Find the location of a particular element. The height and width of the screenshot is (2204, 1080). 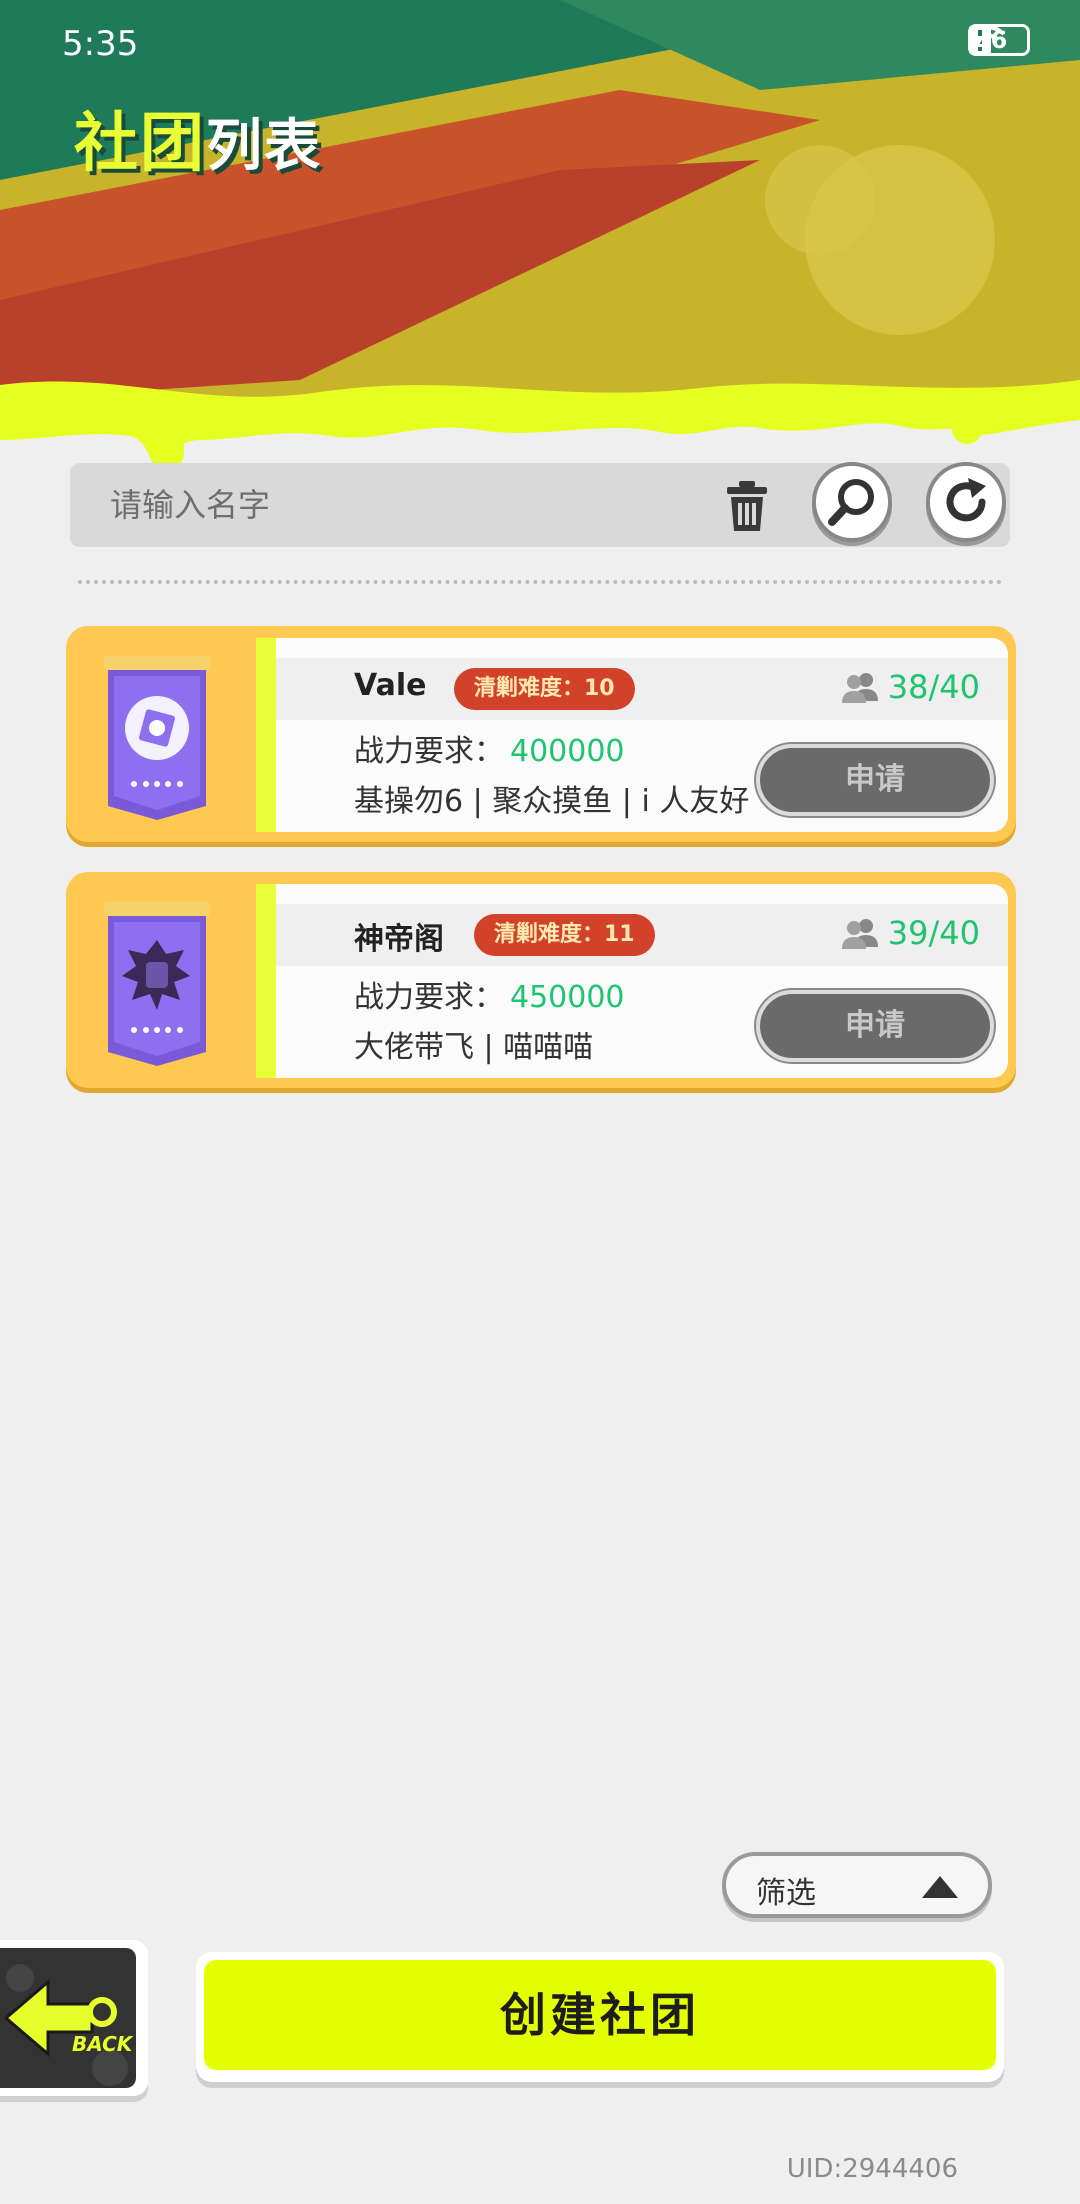

back-button-face: BACK is located at coordinates (68, 2018).